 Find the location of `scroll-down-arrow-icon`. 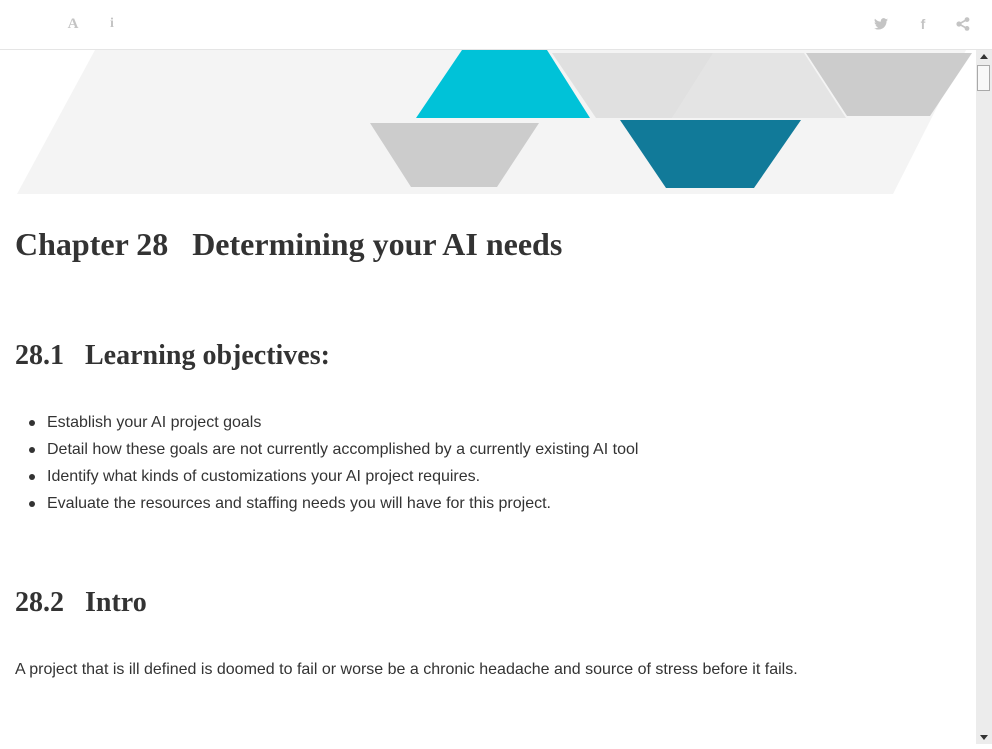

scroll-down-arrow-icon is located at coordinates (984, 737).